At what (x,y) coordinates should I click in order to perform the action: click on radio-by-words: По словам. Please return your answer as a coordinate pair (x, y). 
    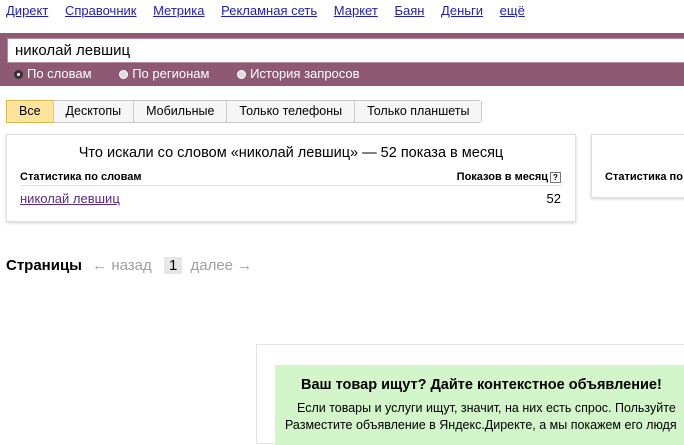
    Looking at the image, I should click on (53, 73).